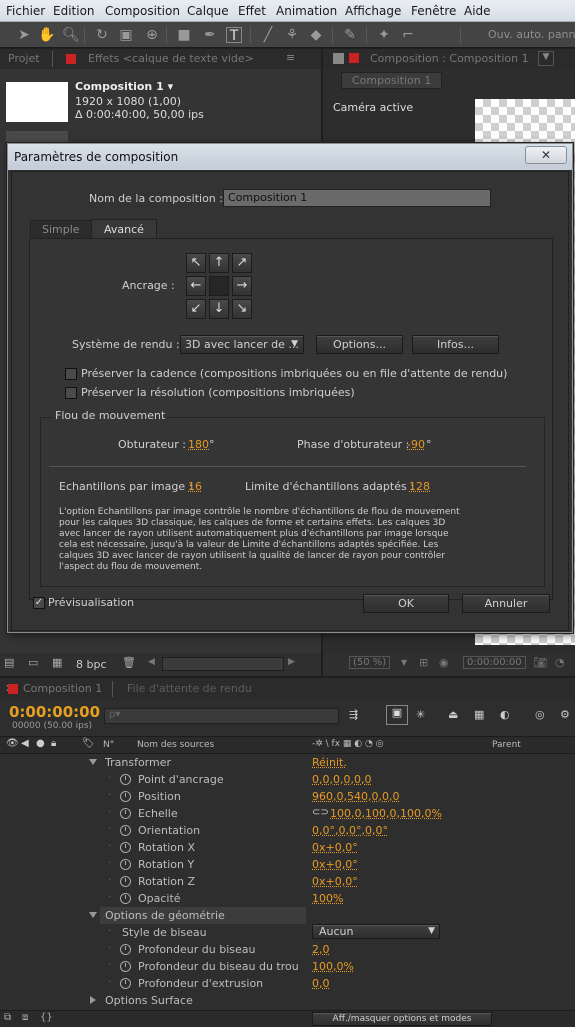  I want to click on live-update-icon: ▣, so click(397, 715).